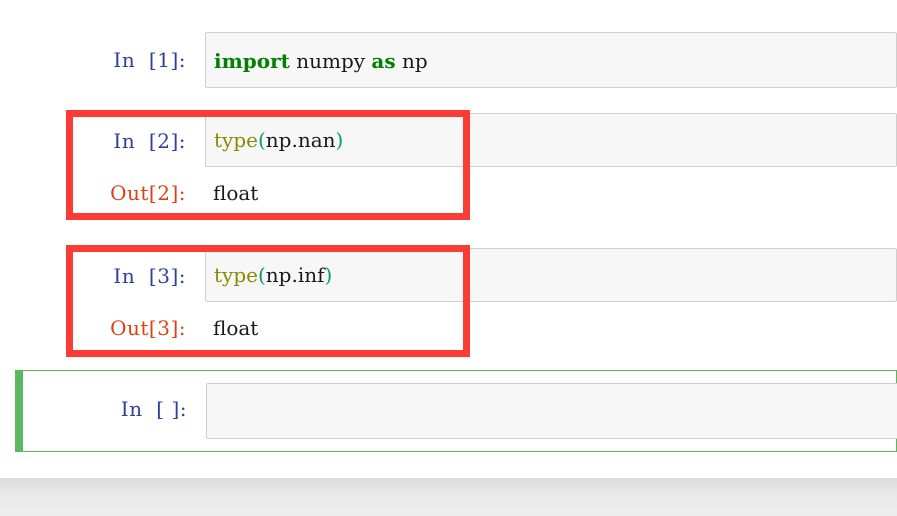  What do you see at coordinates (153, 409) in the screenshot?
I see `input-prompt-4: In [ ]:` at bounding box center [153, 409].